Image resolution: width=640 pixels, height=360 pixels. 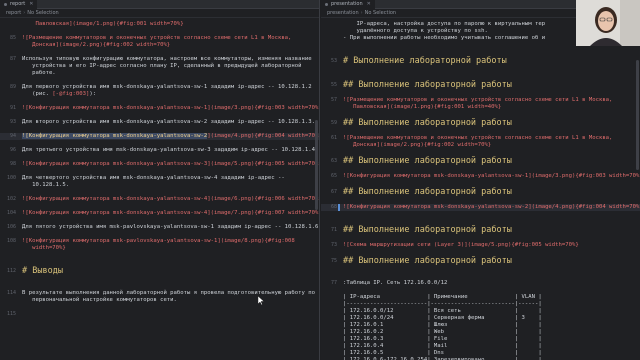 I want to click on code-line: 67 ## Выполнение лабораторной работы, so click(x=480, y=192).